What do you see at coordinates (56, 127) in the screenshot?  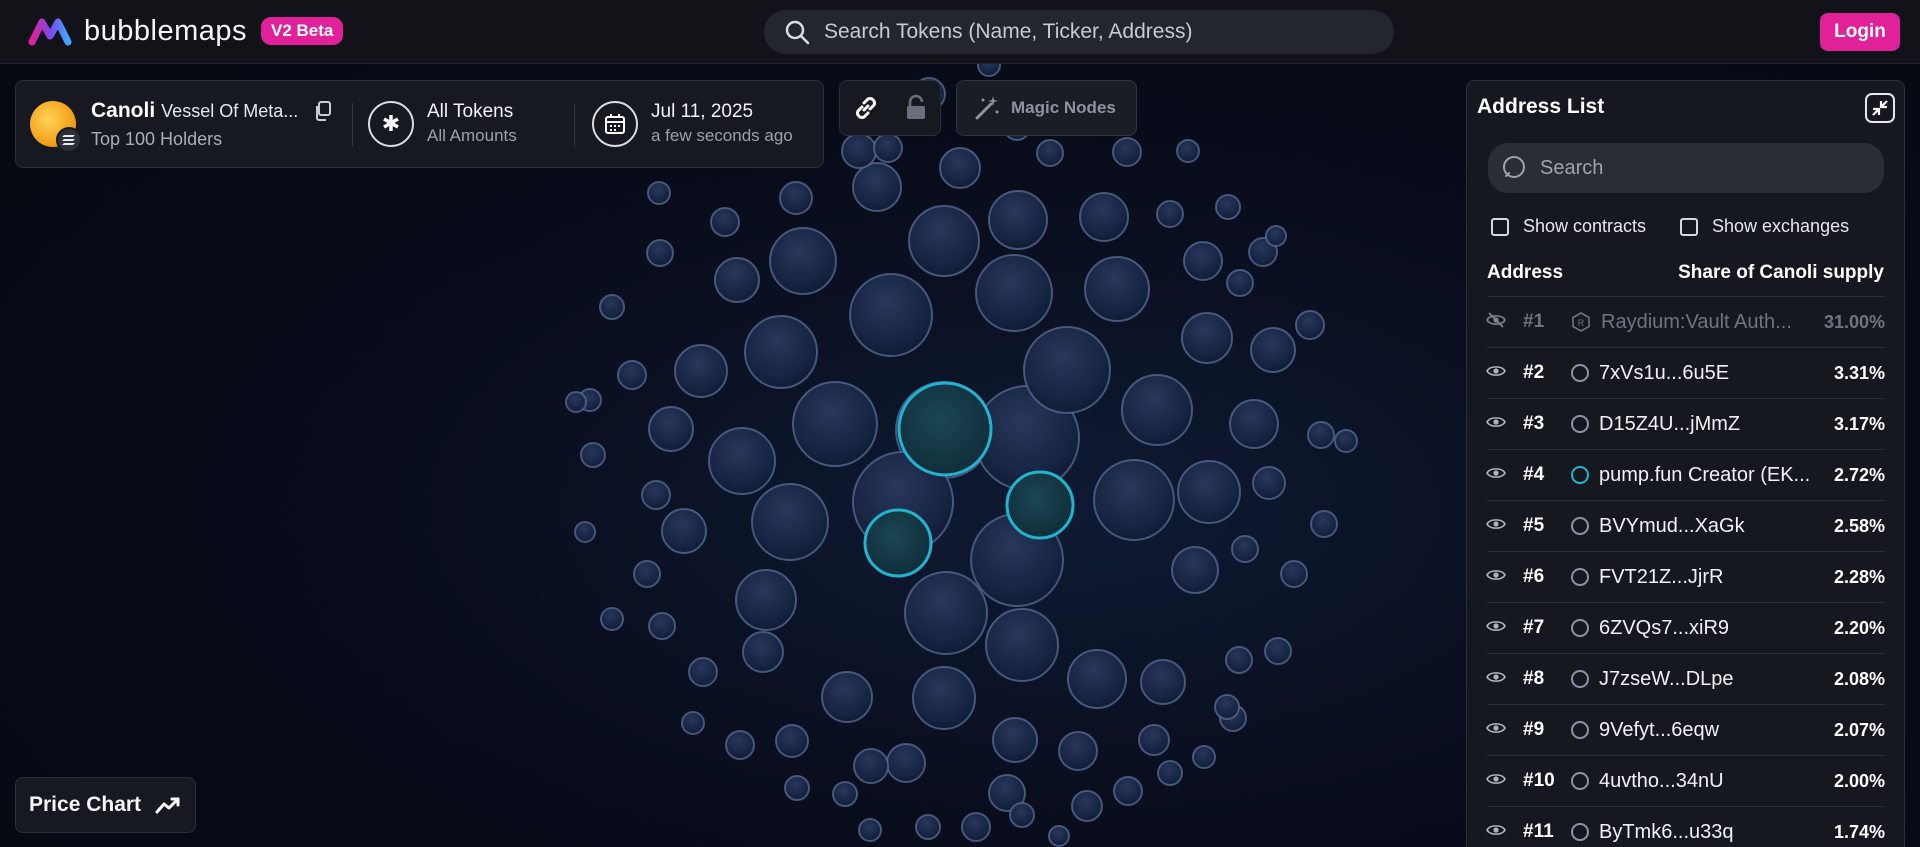 I see `token-avatar` at bounding box center [56, 127].